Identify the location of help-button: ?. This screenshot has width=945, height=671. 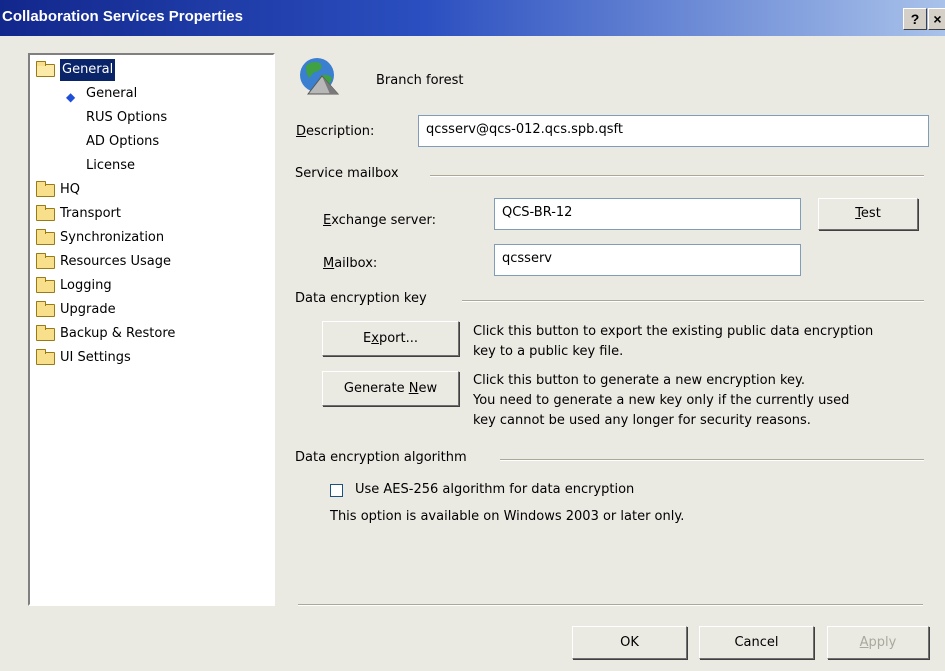
(915, 19).